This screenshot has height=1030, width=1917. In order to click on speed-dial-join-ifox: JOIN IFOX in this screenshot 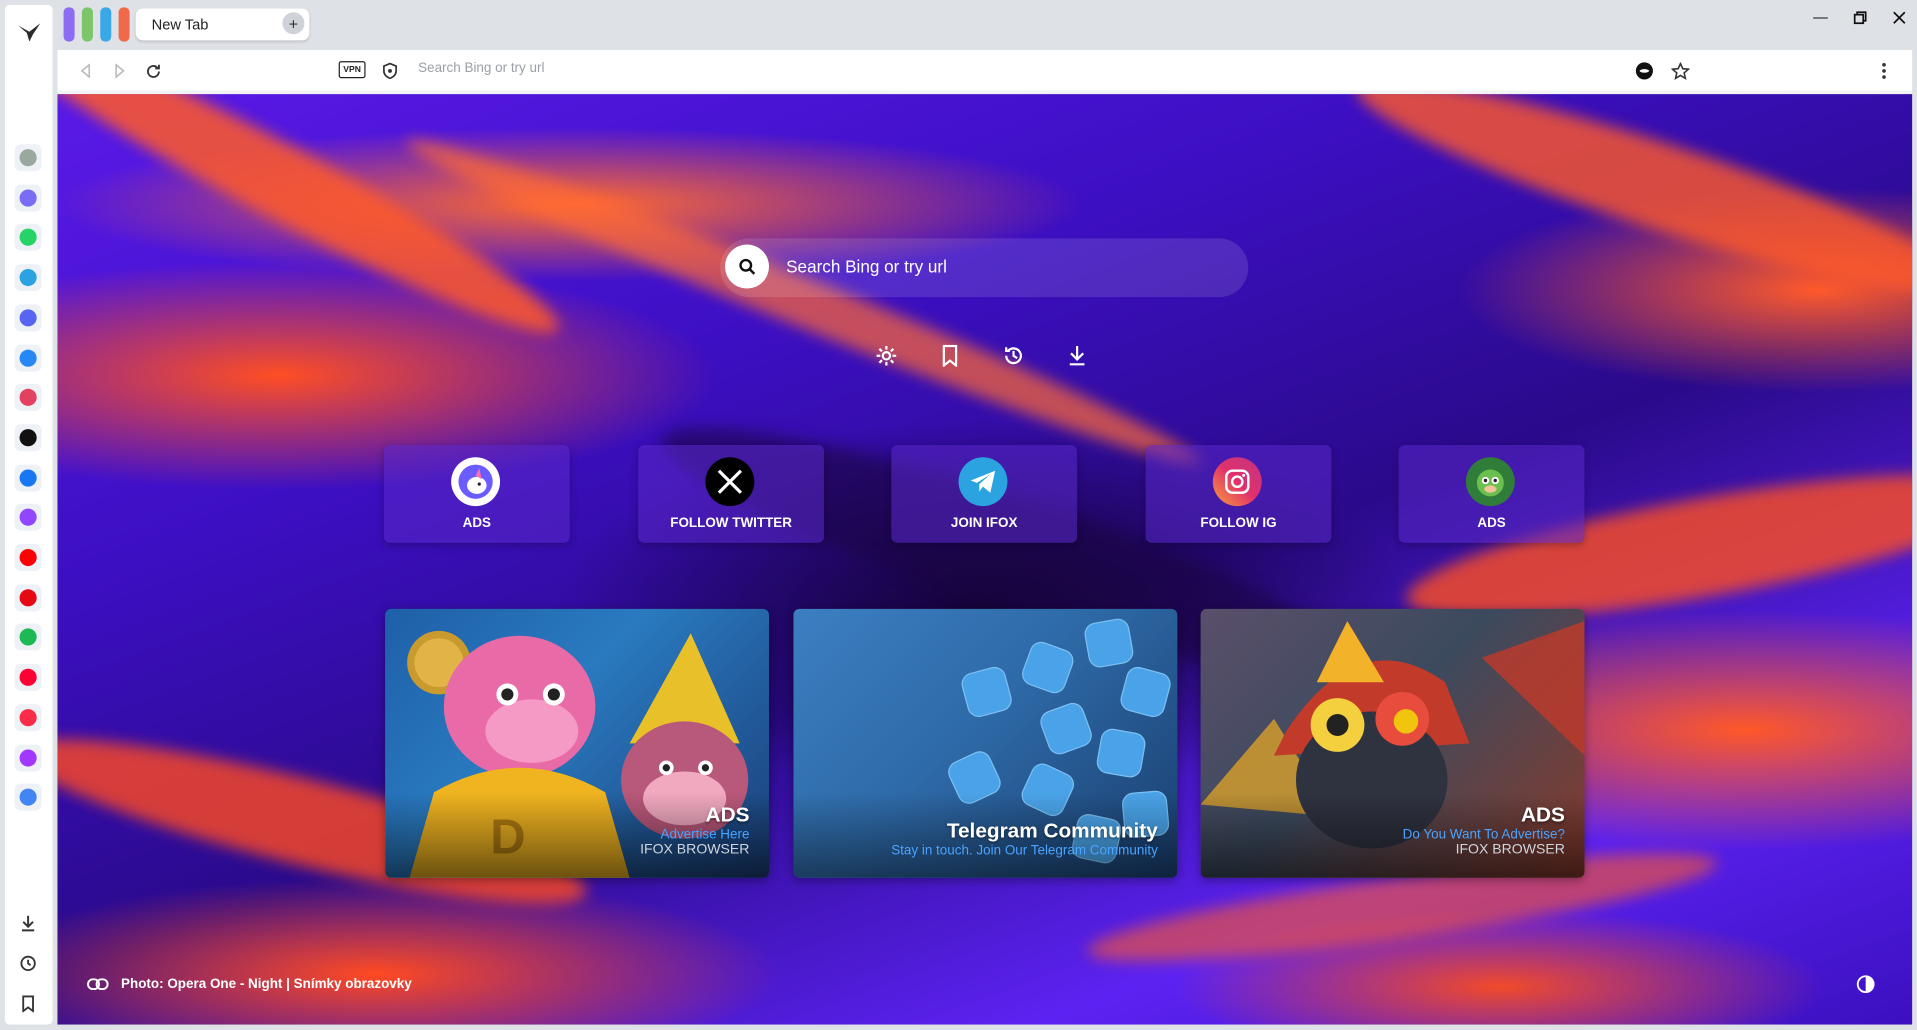, I will do `click(984, 494)`.